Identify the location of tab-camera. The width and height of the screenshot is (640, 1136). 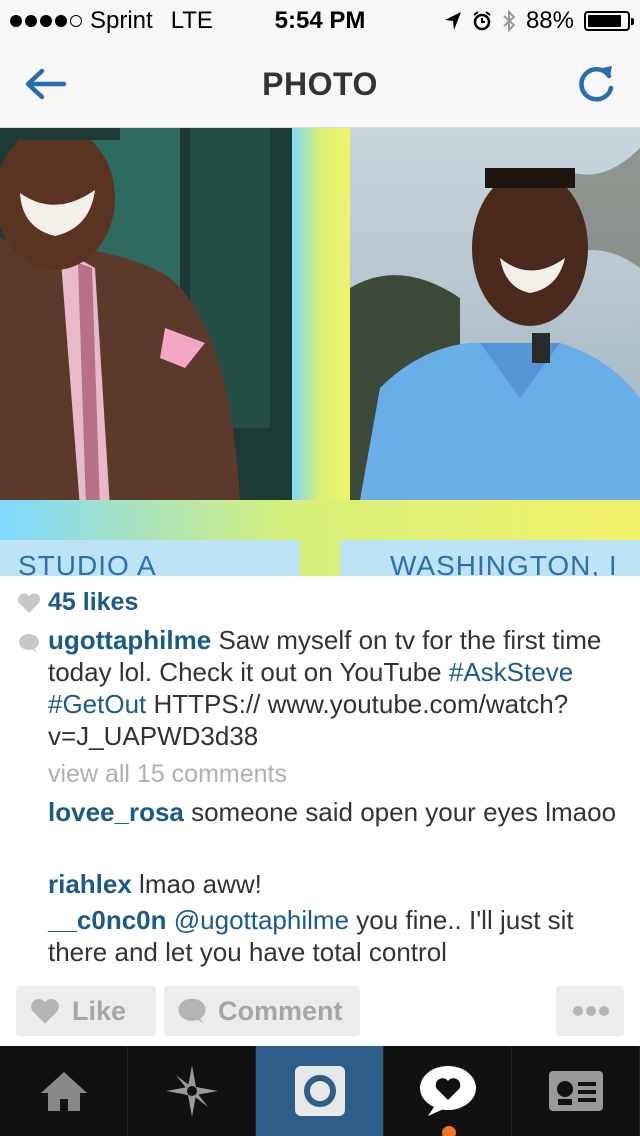
(320, 1091).